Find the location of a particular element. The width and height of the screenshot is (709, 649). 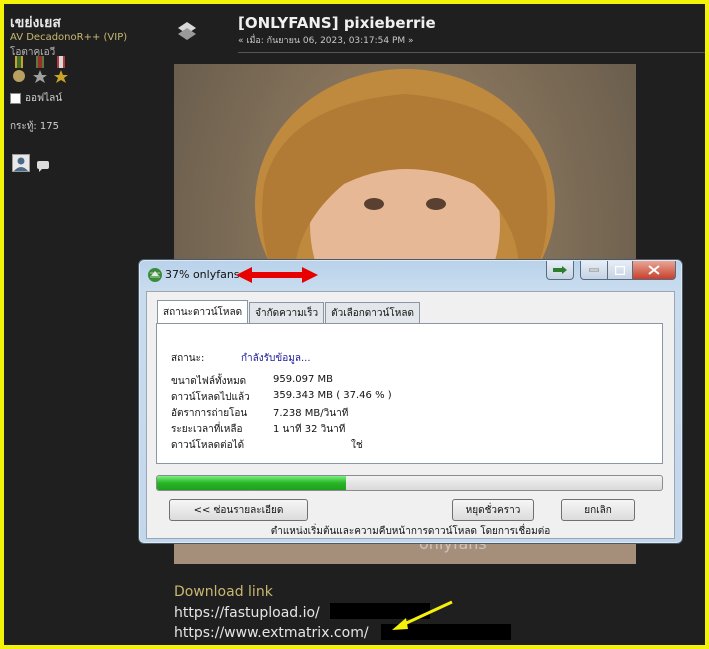

close-button is located at coordinates (654, 270).